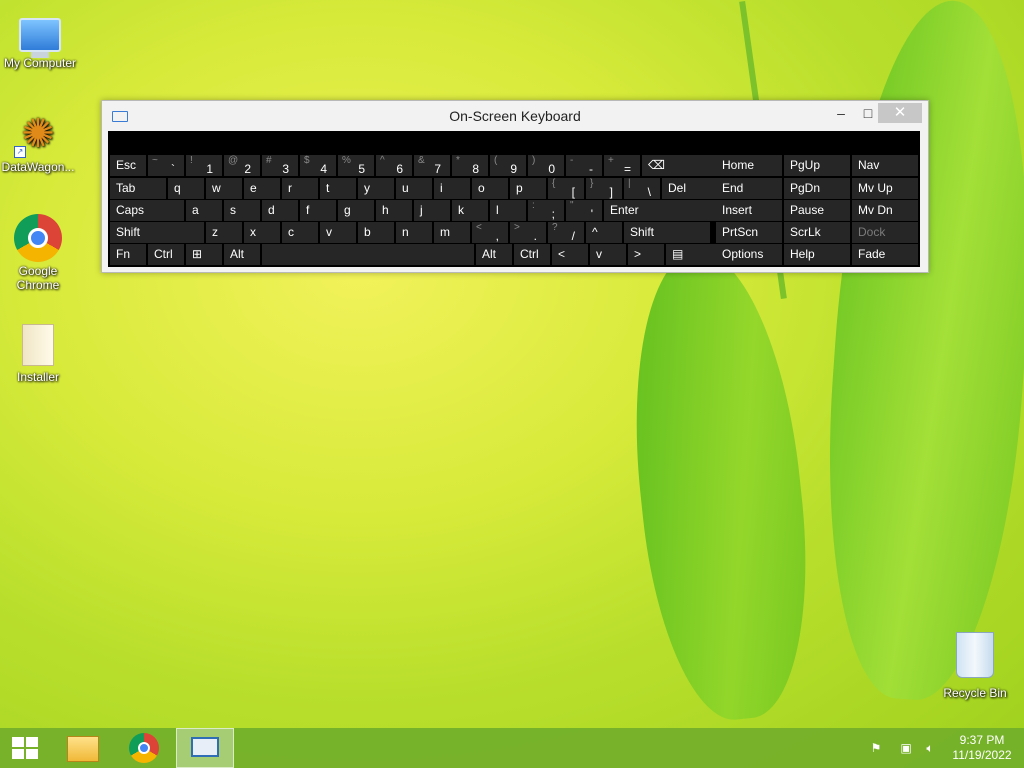 The image size is (1024, 768). What do you see at coordinates (885, 165) in the screenshot?
I see `key-nav: Nav` at bounding box center [885, 165].